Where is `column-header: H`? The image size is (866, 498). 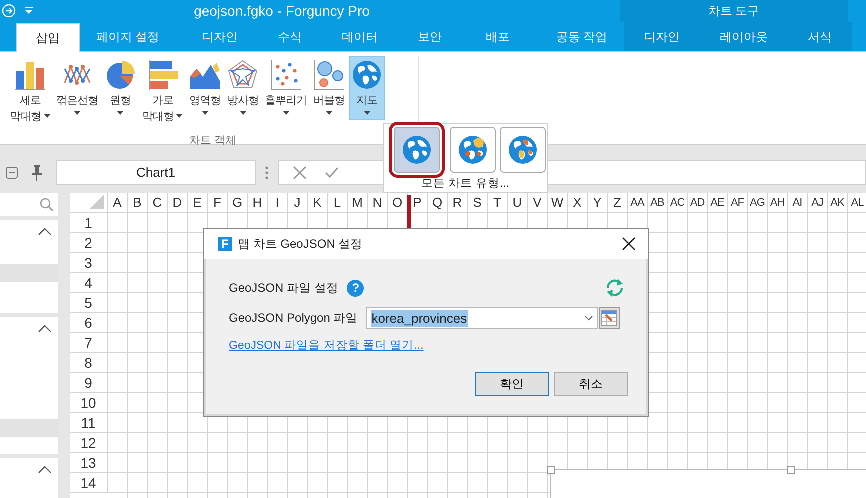 column-header: H is located at coordinates (258, 203).